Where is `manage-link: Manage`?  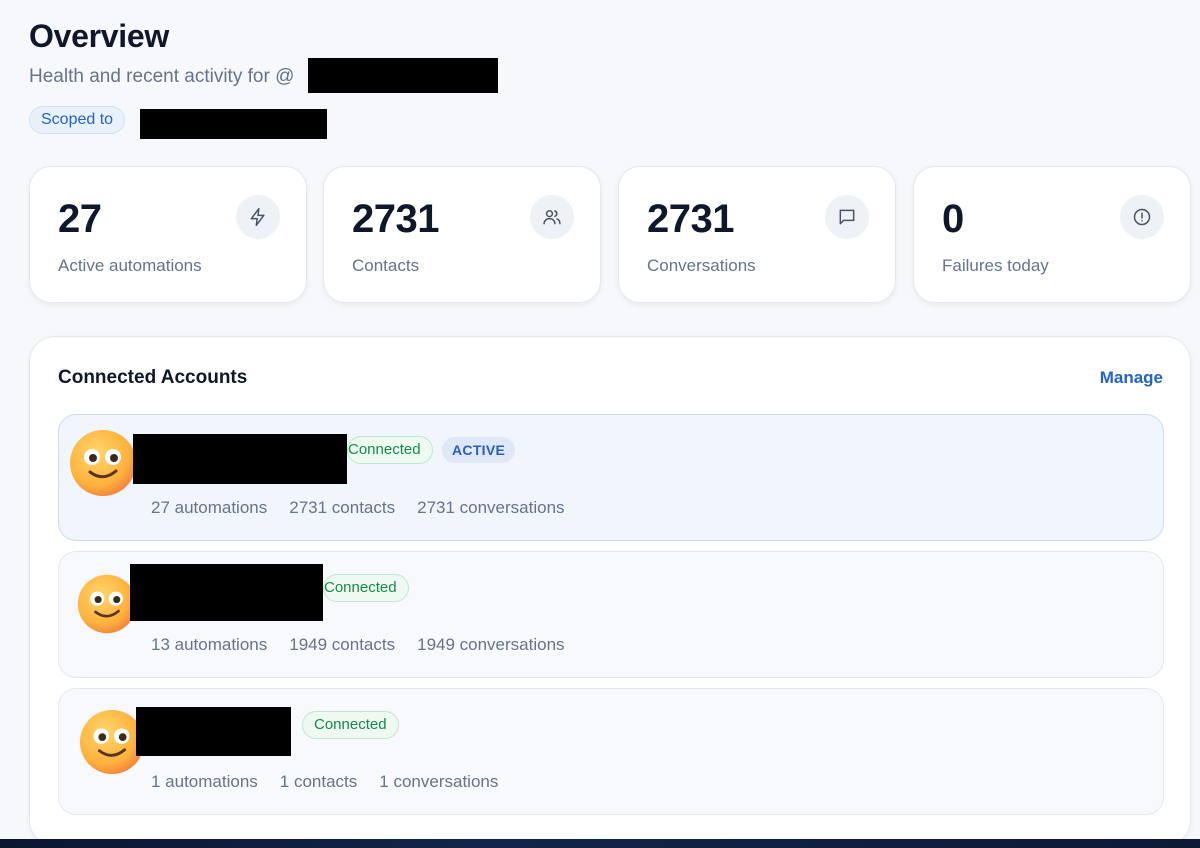 manage-link: Manage is located at coordinates (1131, 378).